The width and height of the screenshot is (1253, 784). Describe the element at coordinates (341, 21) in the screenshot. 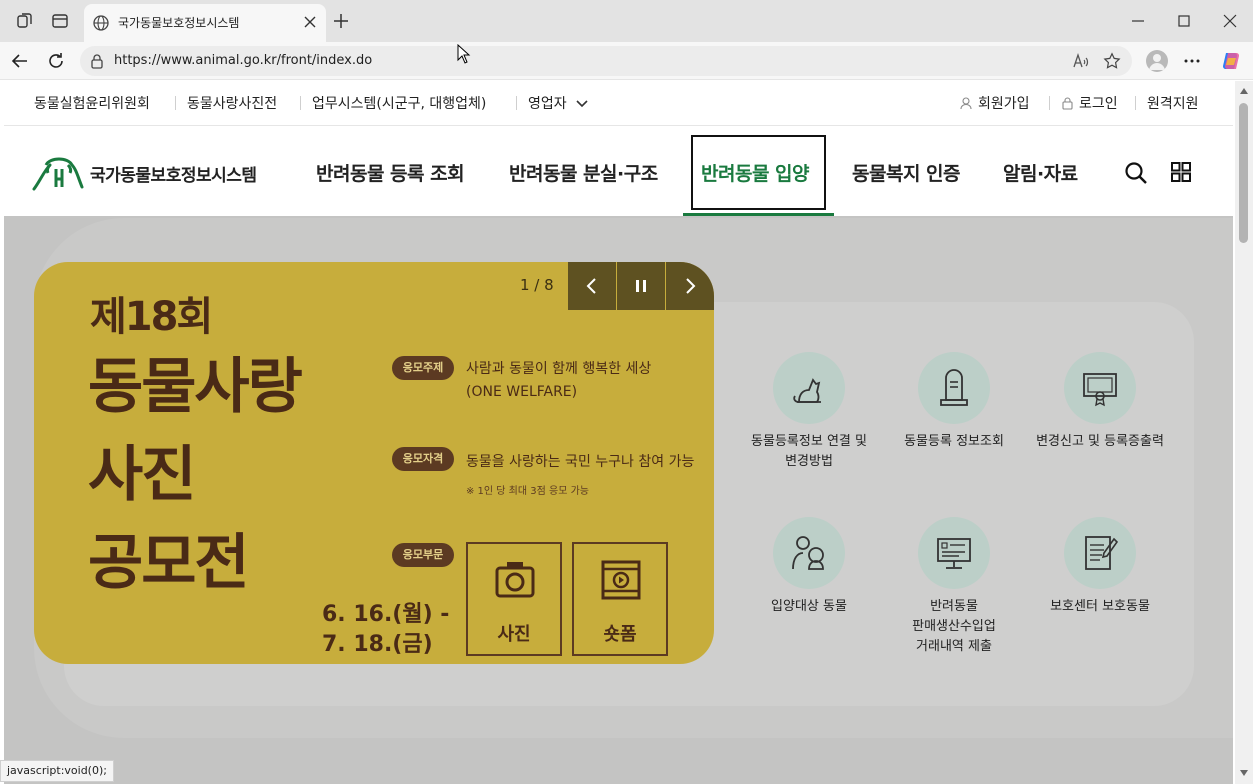

I see `new-tab-icon` at that location.